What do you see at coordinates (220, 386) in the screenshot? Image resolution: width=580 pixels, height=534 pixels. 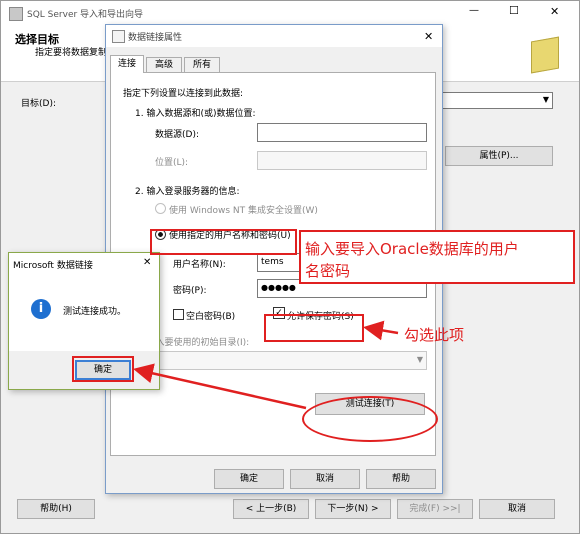 I see `ok-arrow` at bounding box center [220, 386].